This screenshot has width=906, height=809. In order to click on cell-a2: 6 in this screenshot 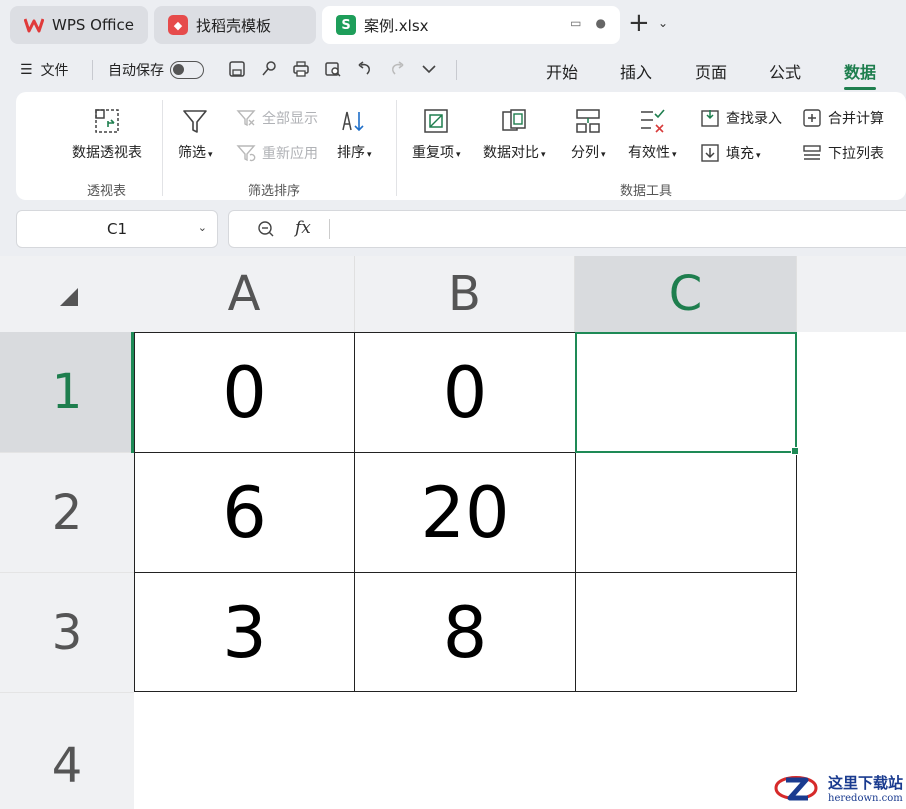, I will do `click(244, 513)`.